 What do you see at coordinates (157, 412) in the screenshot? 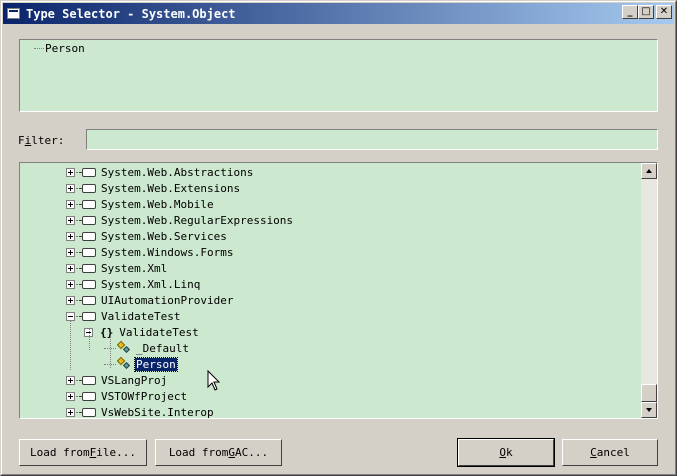
I see `tree-node-label: VsWebSite.Interop` at bounding box center [157, 412].